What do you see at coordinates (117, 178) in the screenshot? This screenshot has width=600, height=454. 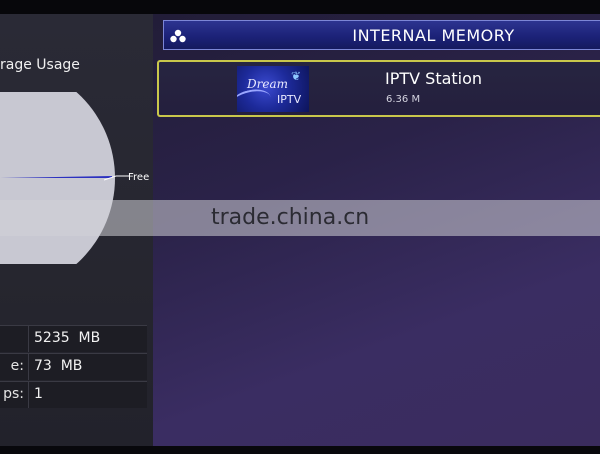 I see `free-leader-line` at bounding box center [117, 178].